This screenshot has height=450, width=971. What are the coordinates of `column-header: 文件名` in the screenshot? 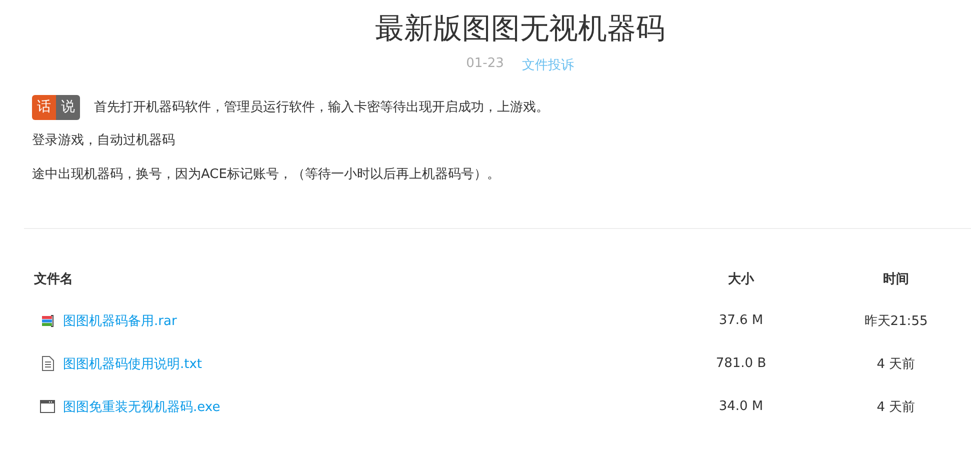 It's located at (54, 279).